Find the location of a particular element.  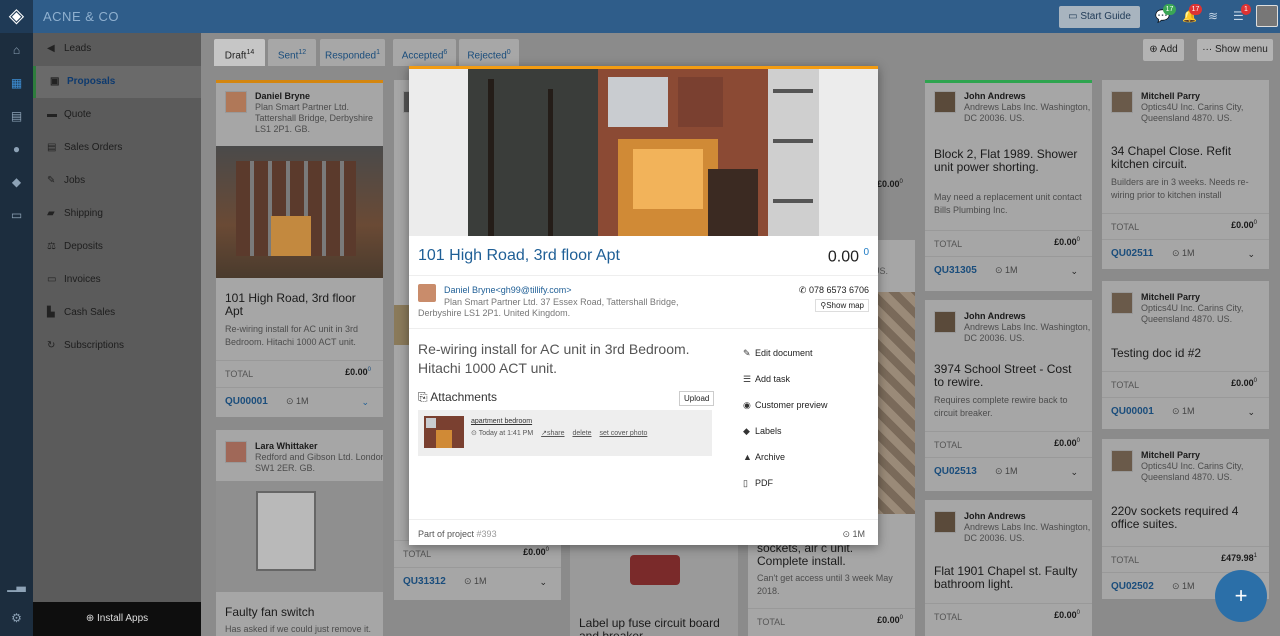

grid-icon: ▦ is located at coordinates (16, 83).